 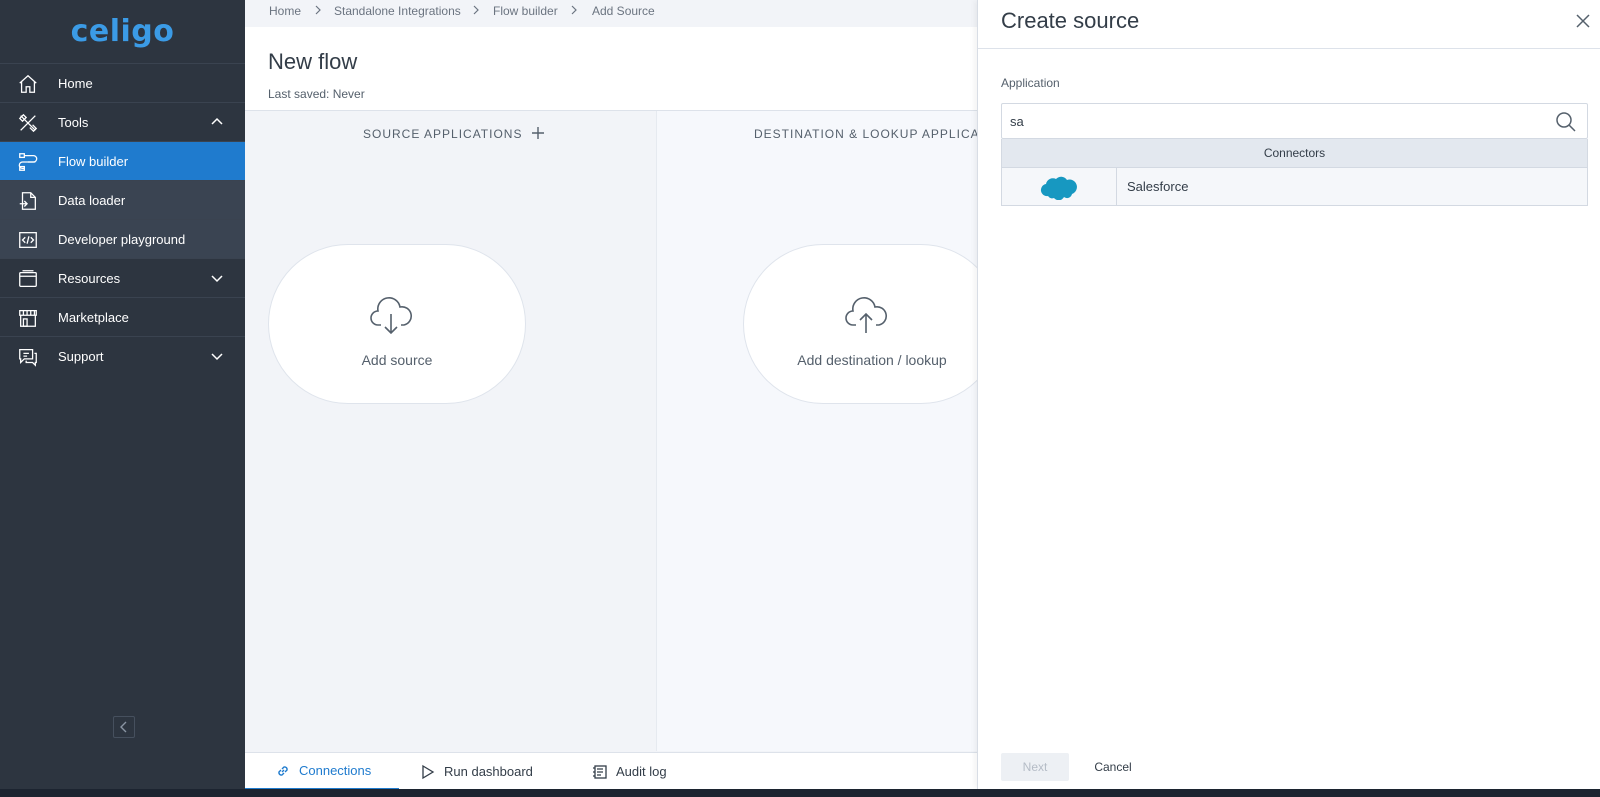 What do you see at coordinates (1113, 767) in the screenshot?
I see `cancel-button: Cancel` at bounding box center [1113, 767].